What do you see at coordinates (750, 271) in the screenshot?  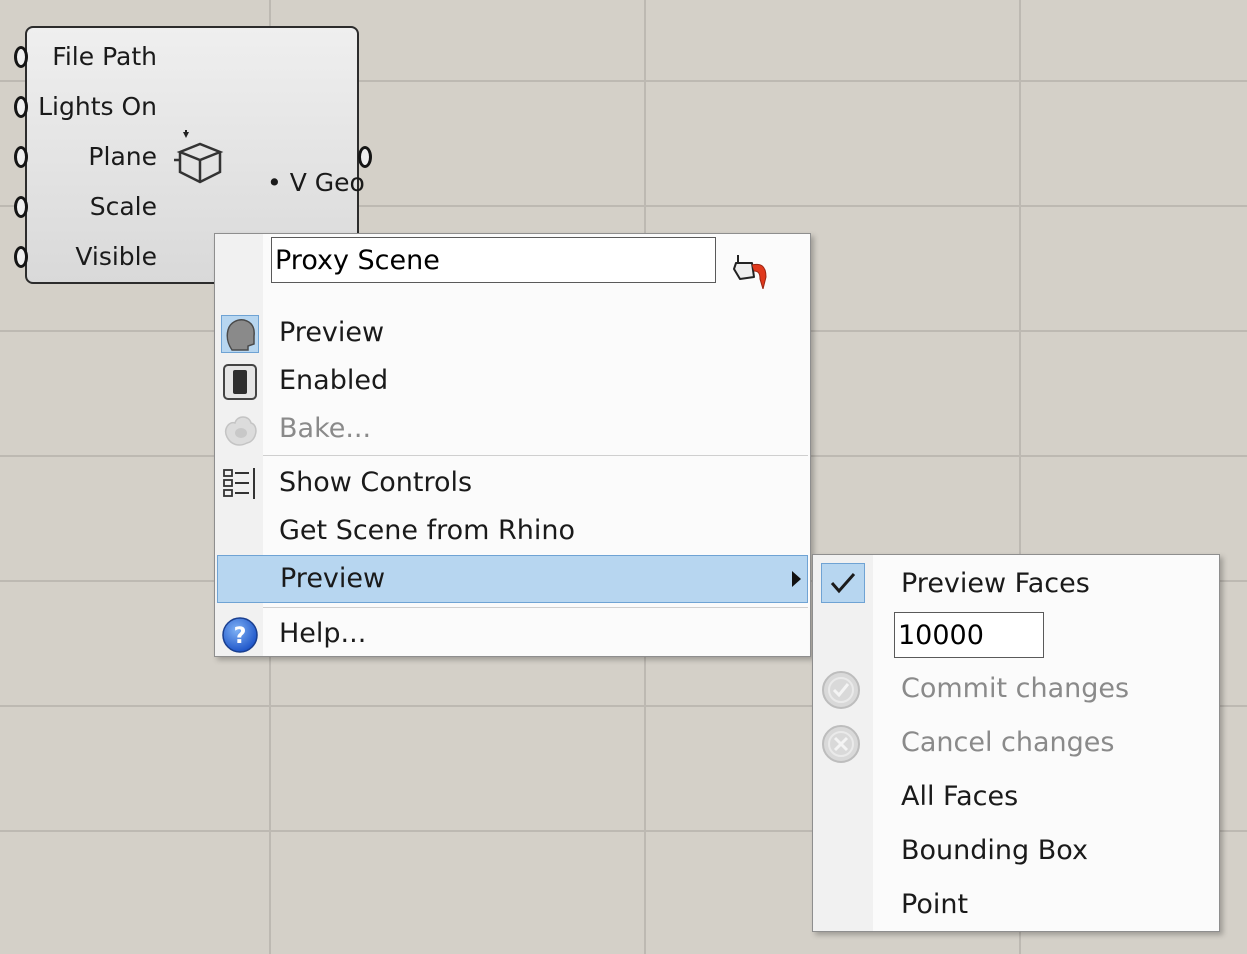 I see `paint-bucket-icon` at bounding box center [750, 271].